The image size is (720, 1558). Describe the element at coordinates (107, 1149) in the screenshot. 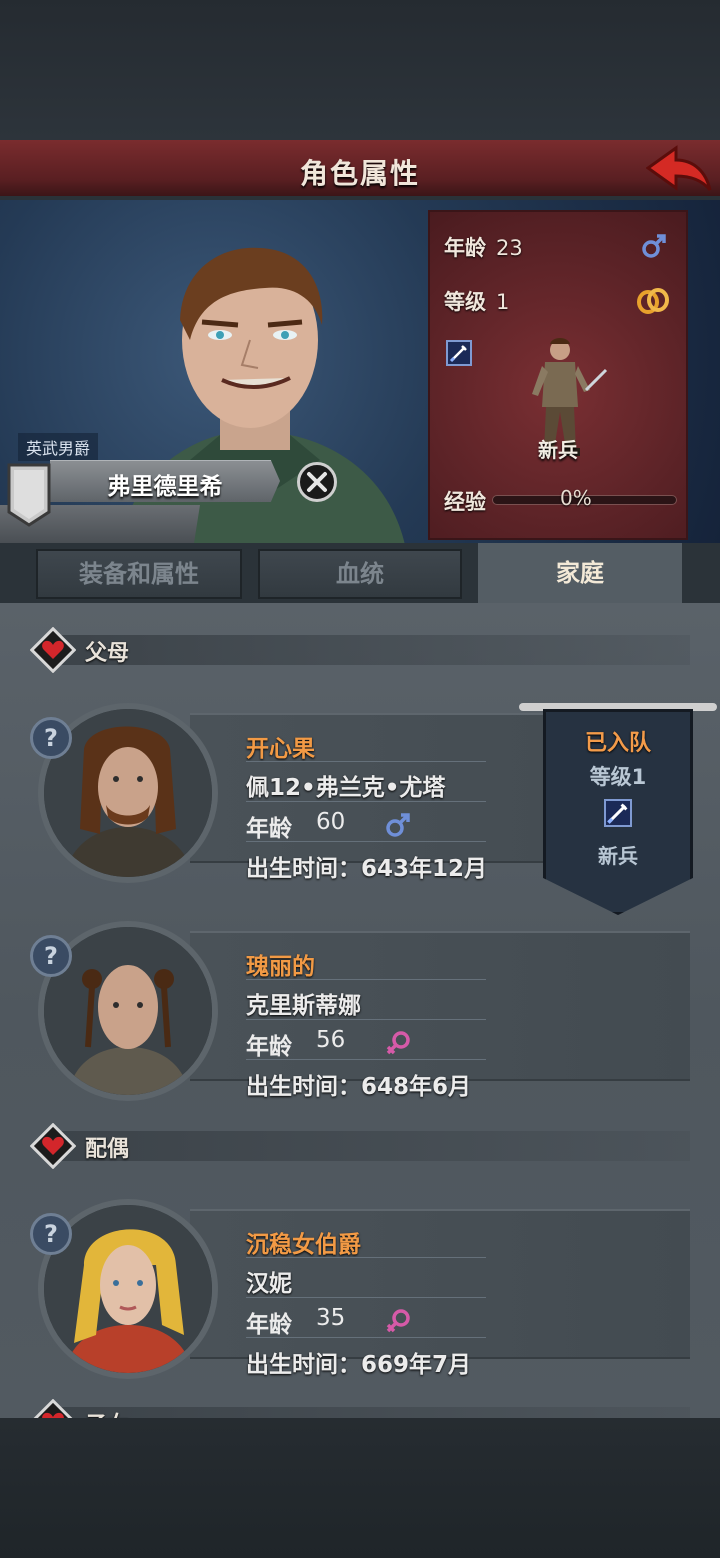

I see `section-title: 配偶` at that location.